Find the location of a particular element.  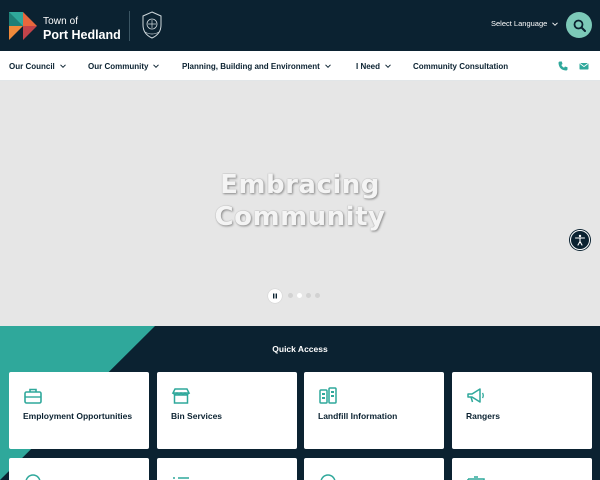

town-logo-icon is located at coordinates (23, 26).